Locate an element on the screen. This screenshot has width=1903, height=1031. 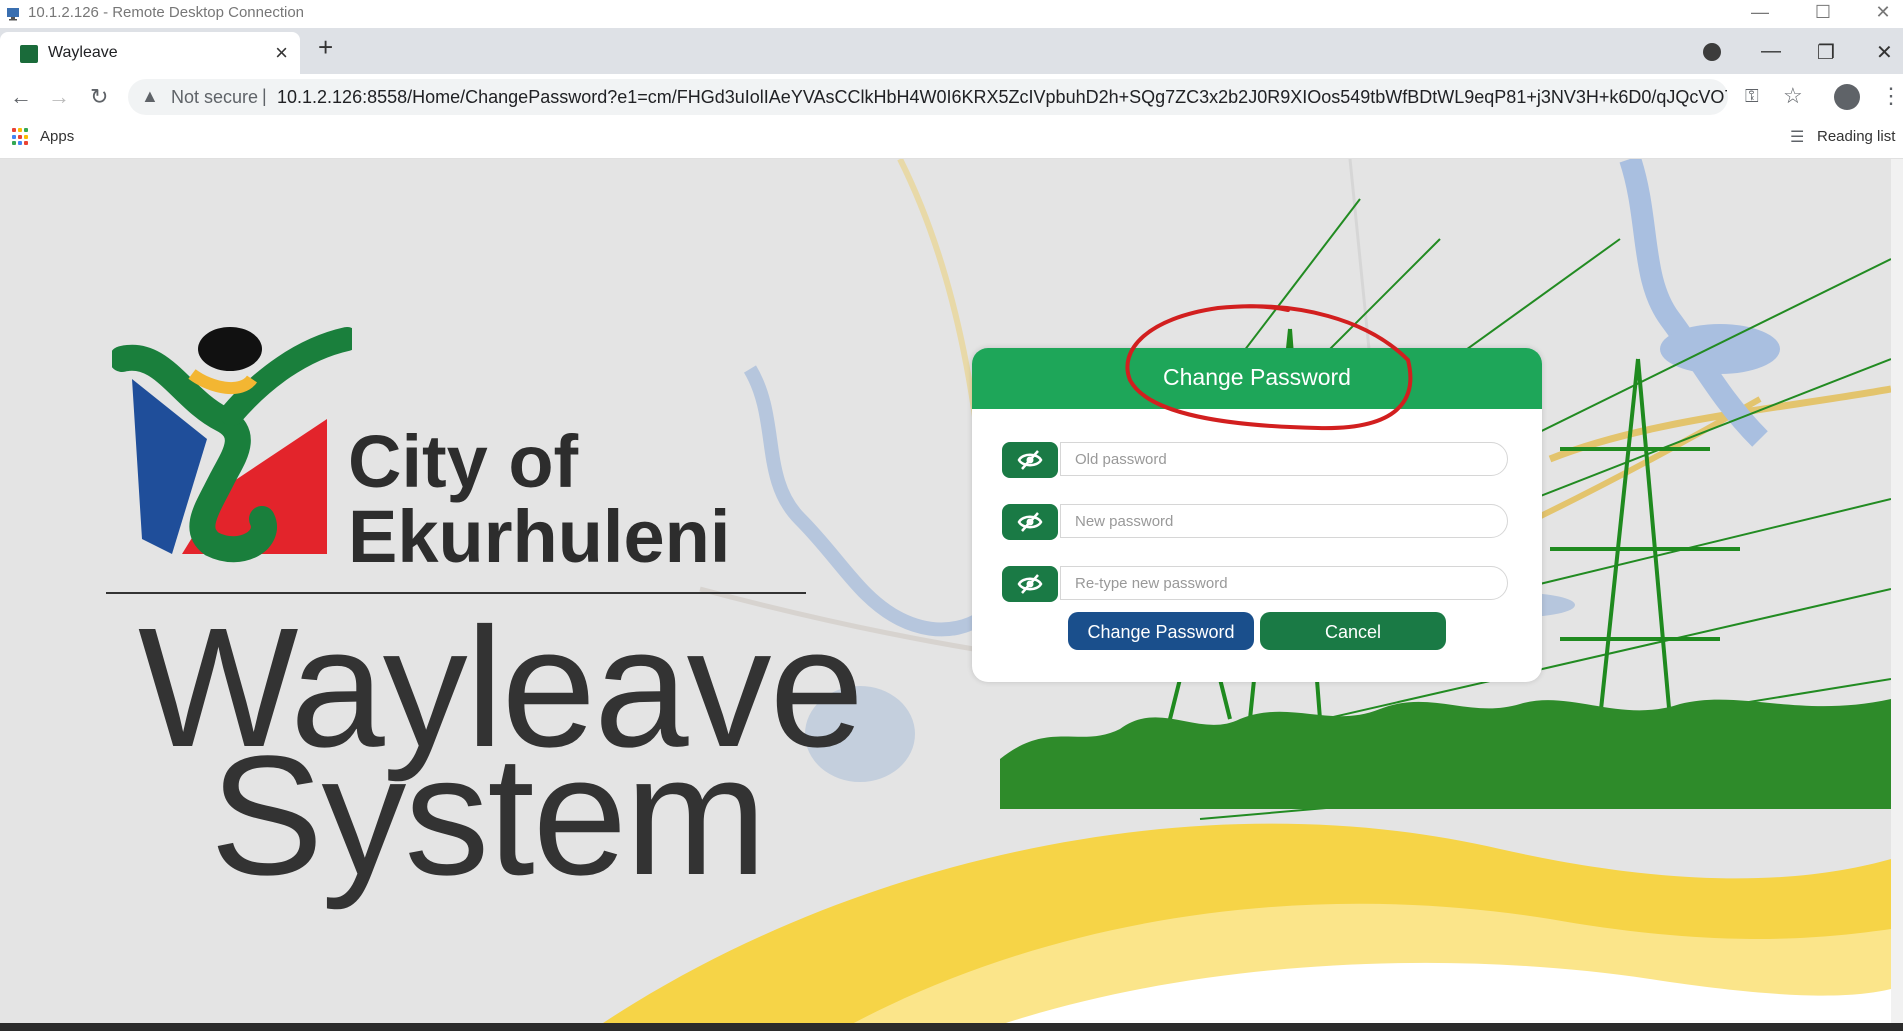
maximize-button: ☐ is located at coordinates (1823, 12).